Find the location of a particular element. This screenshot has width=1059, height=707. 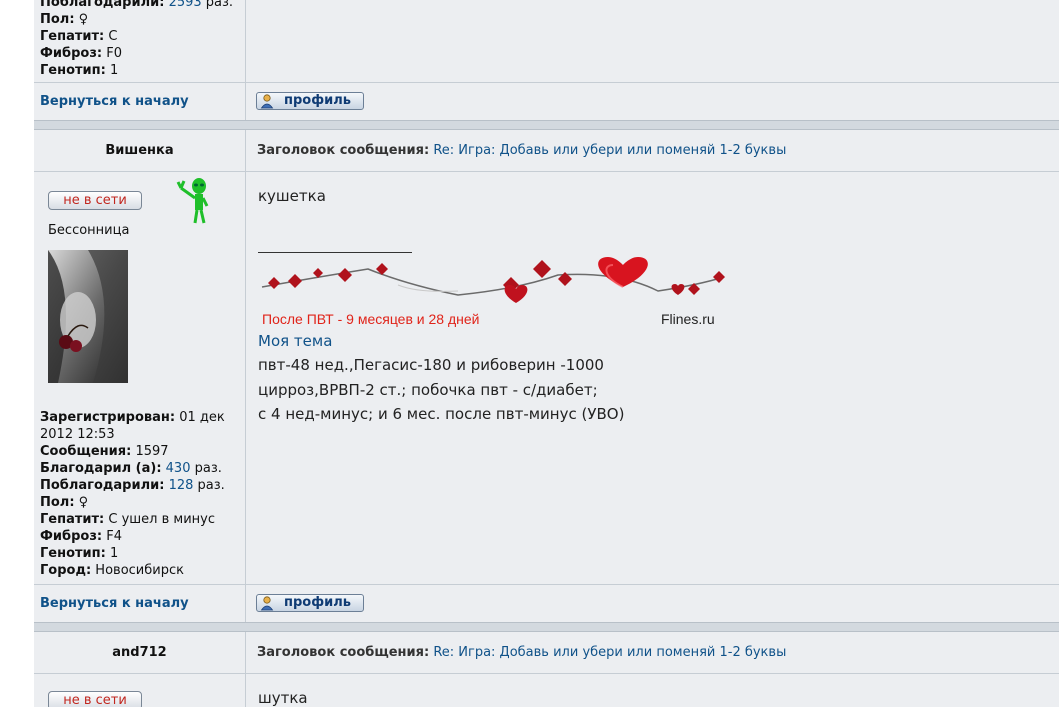

post-message: кушетка is located at coordinates (292, 196).